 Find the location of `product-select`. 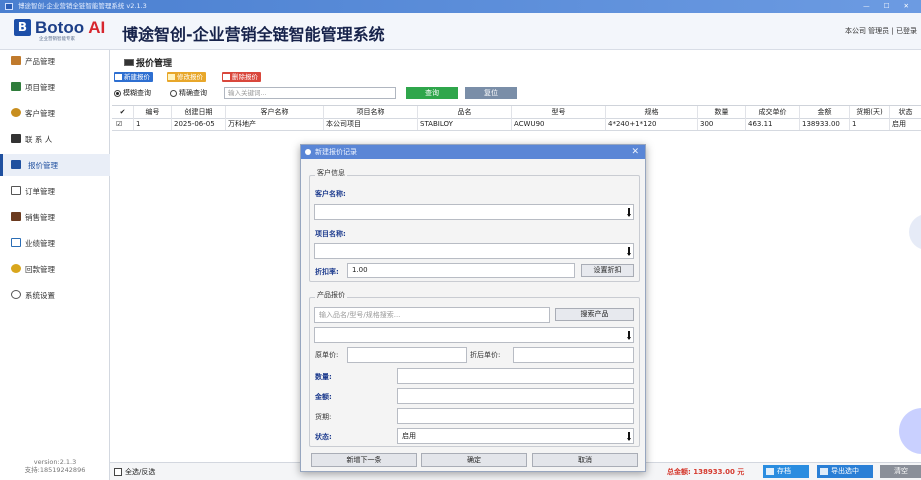

product-select is located at coordinates (474, 335).